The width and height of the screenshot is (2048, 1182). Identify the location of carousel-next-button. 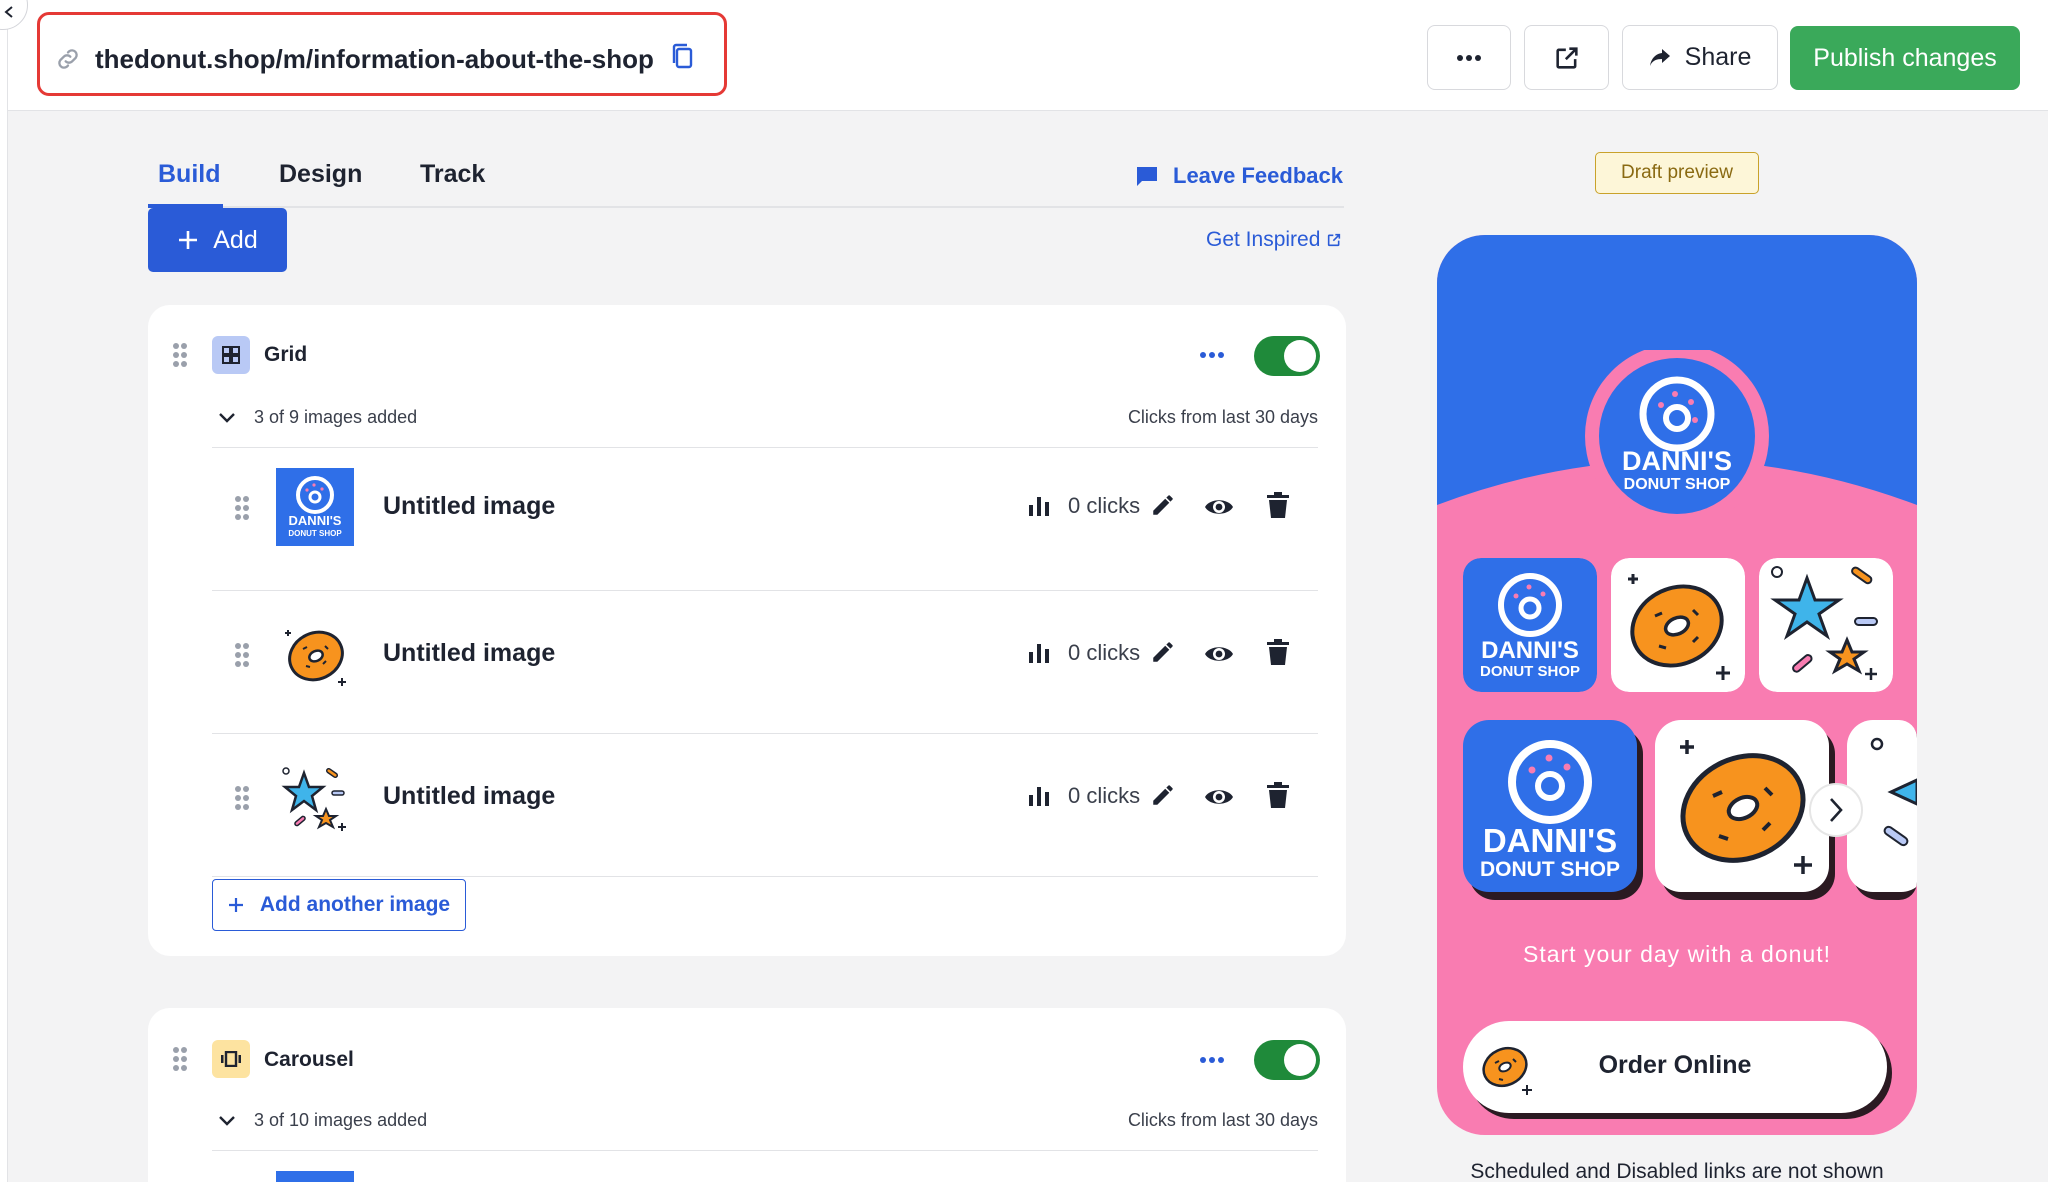
(1836, 810).